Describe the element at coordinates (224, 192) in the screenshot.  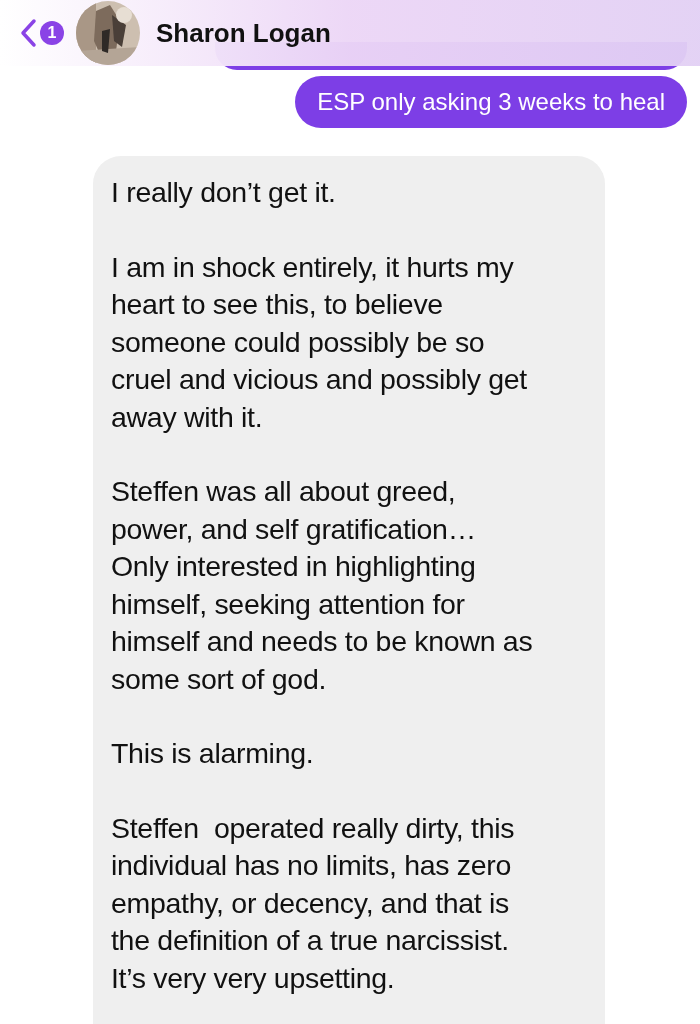
I see `message-paragraph: I really don’t get it.` at that location.